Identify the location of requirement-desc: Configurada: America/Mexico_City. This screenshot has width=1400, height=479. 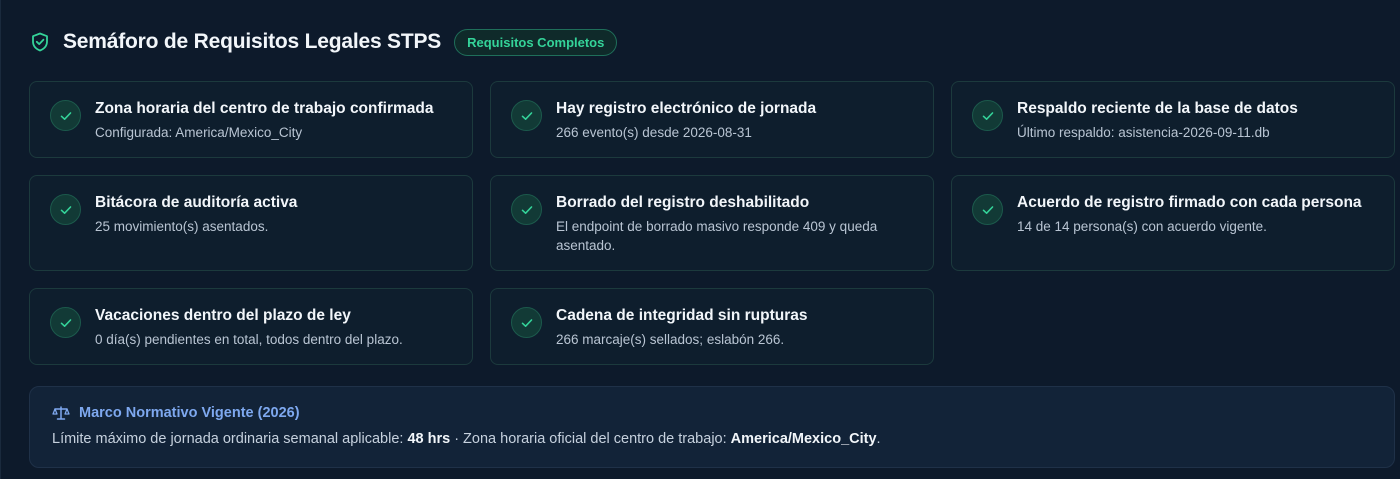
(199, 132).